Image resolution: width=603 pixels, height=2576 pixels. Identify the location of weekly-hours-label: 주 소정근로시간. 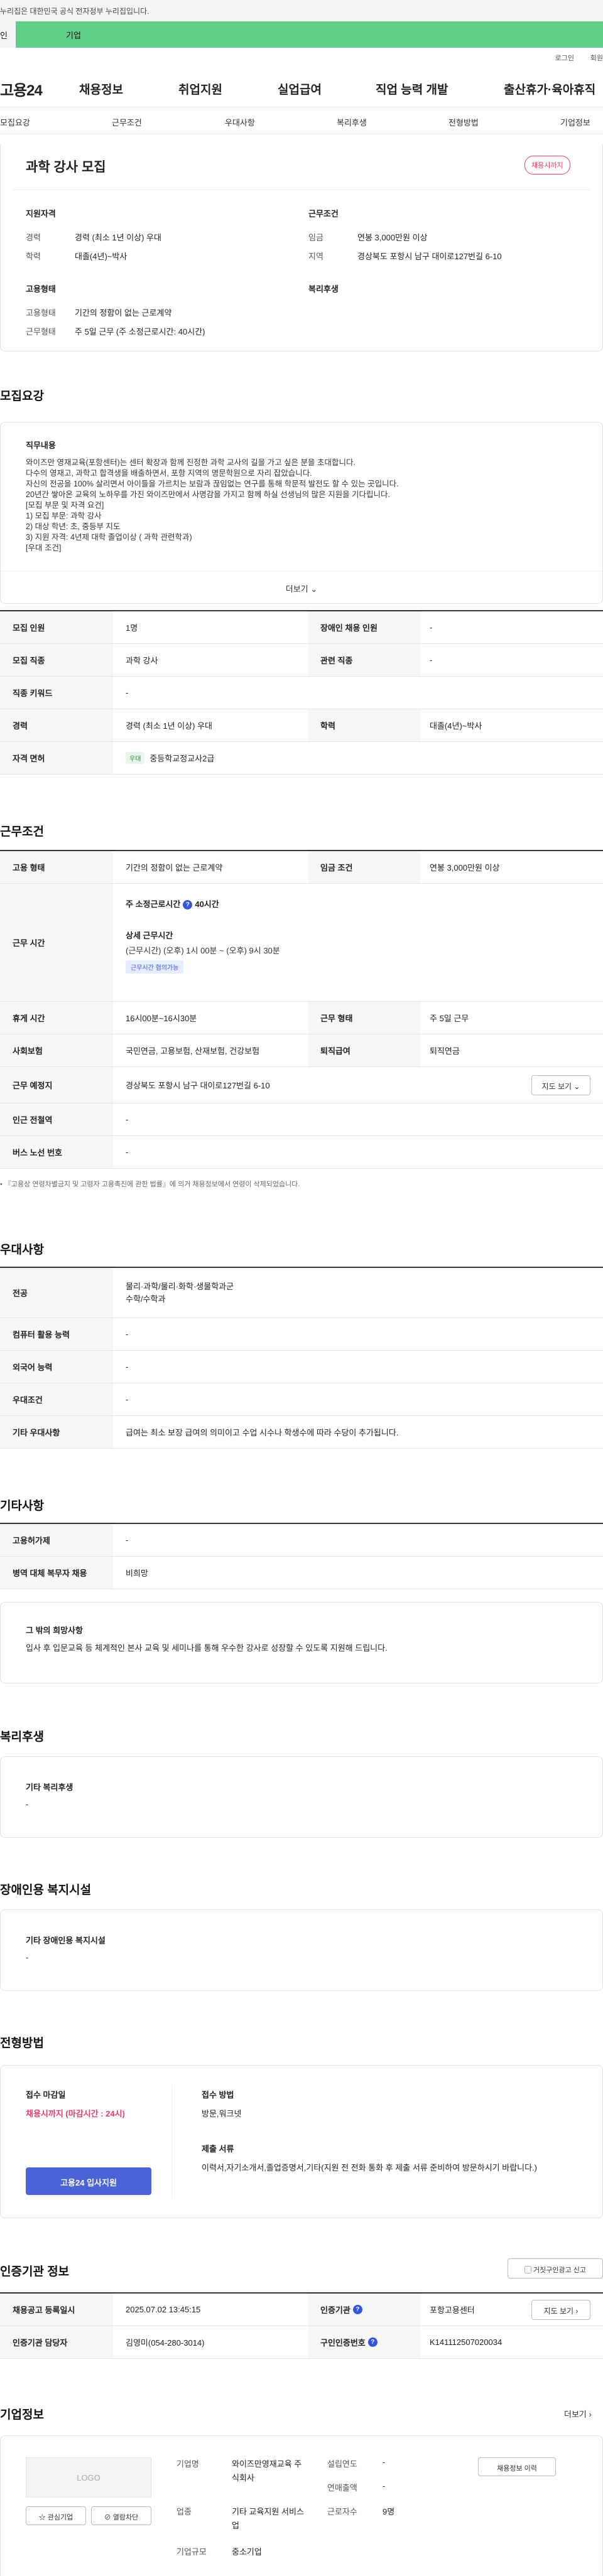
(154, 904).